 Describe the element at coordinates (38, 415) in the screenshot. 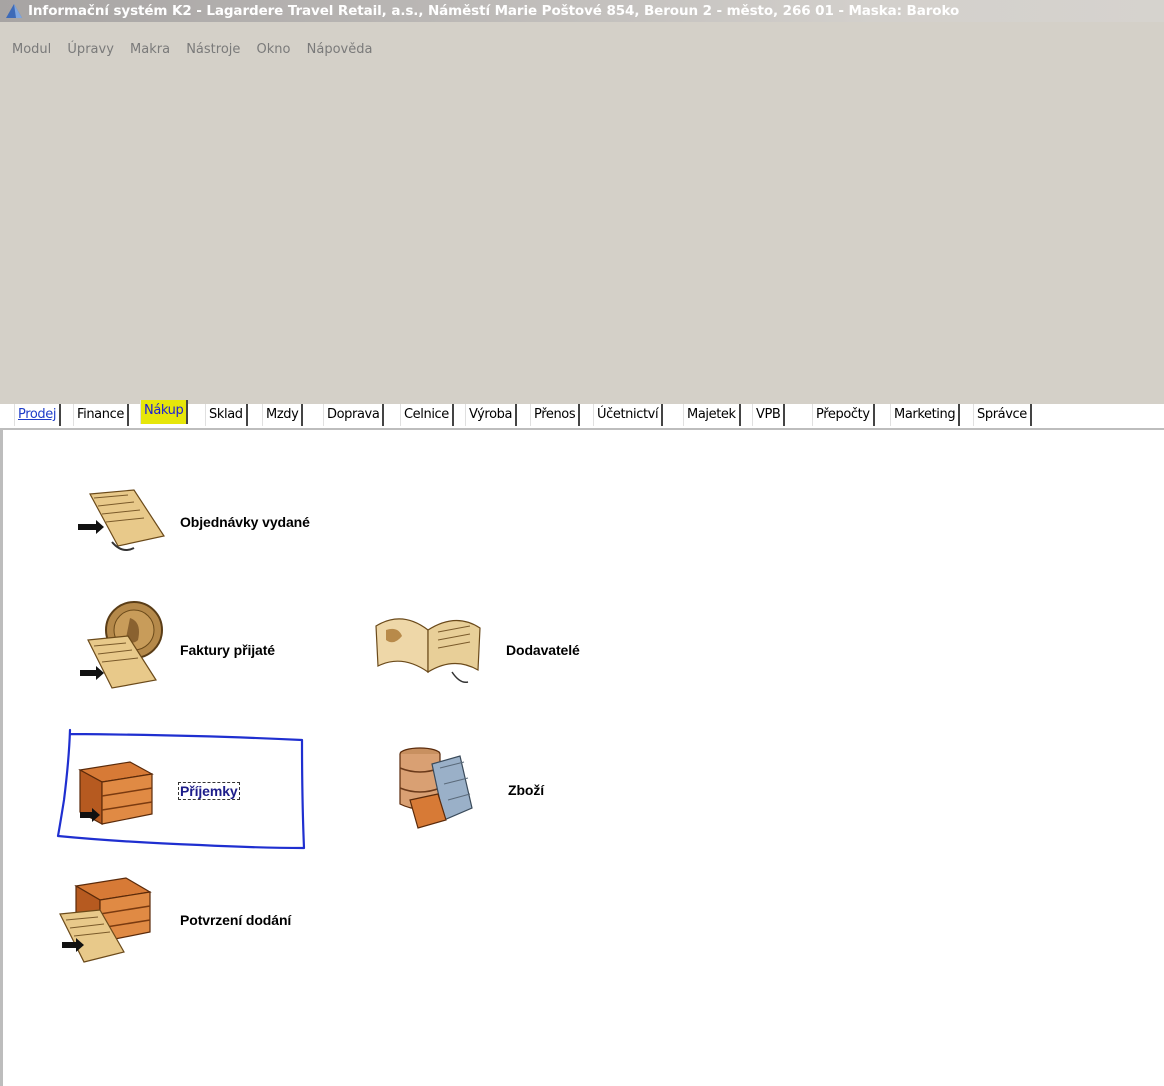

I see `tab-prodej: Prodej` at that location.